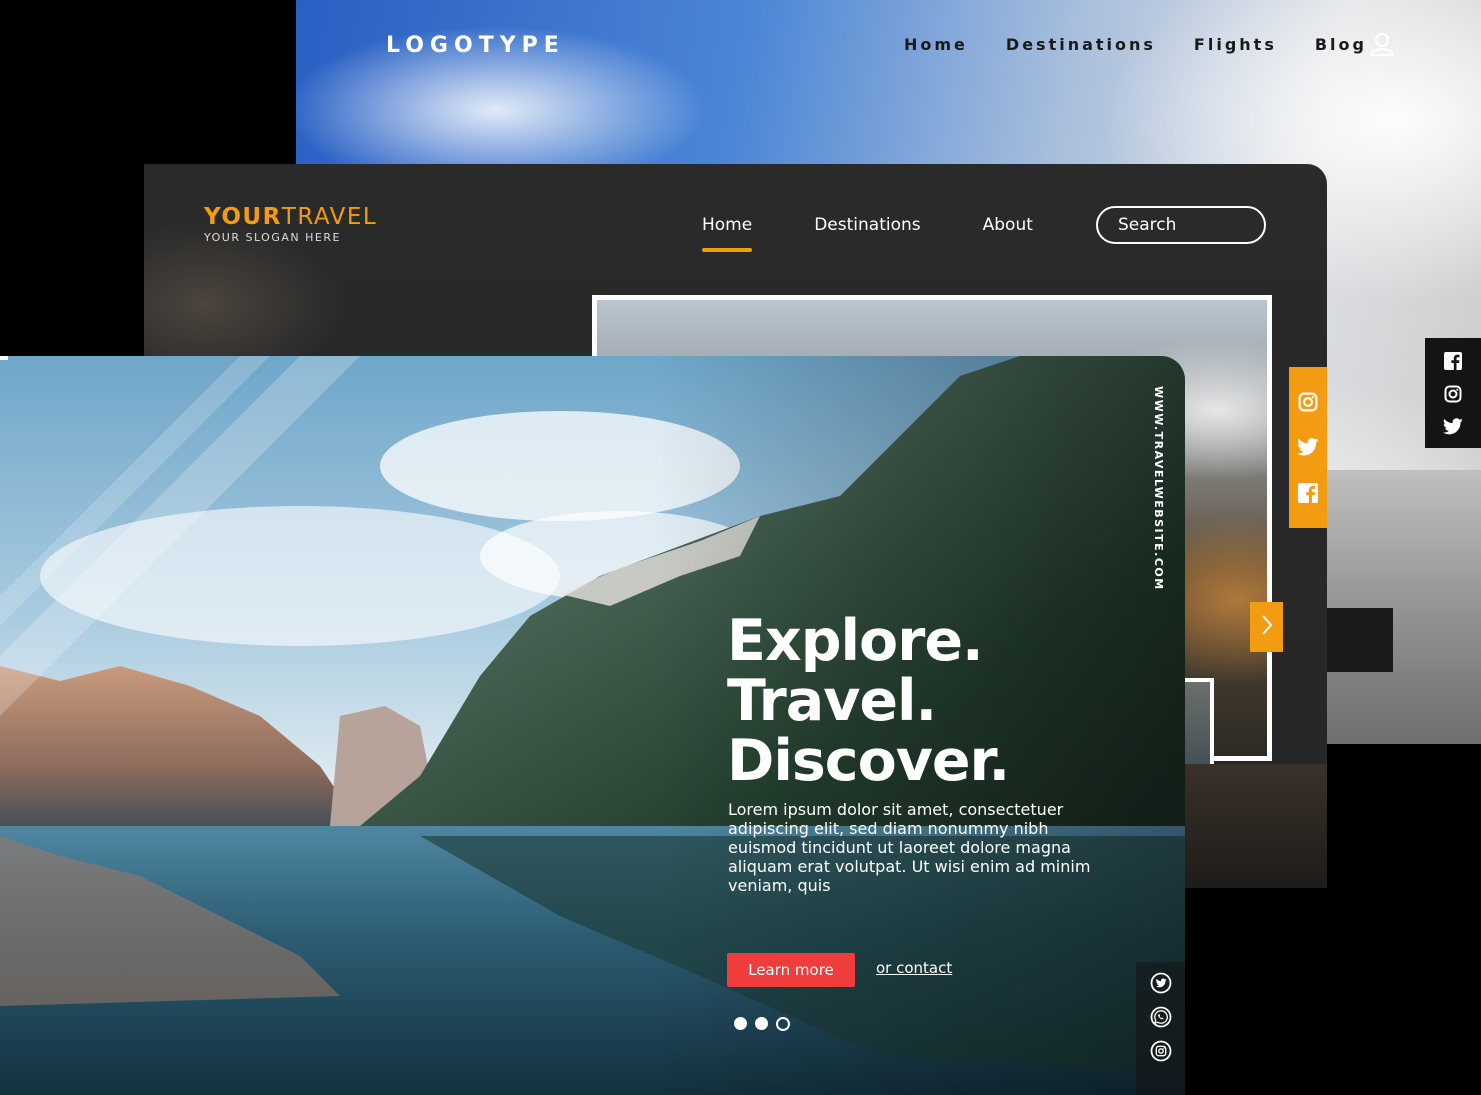  I want to click on mid-social-bar, so click(1308, 447).